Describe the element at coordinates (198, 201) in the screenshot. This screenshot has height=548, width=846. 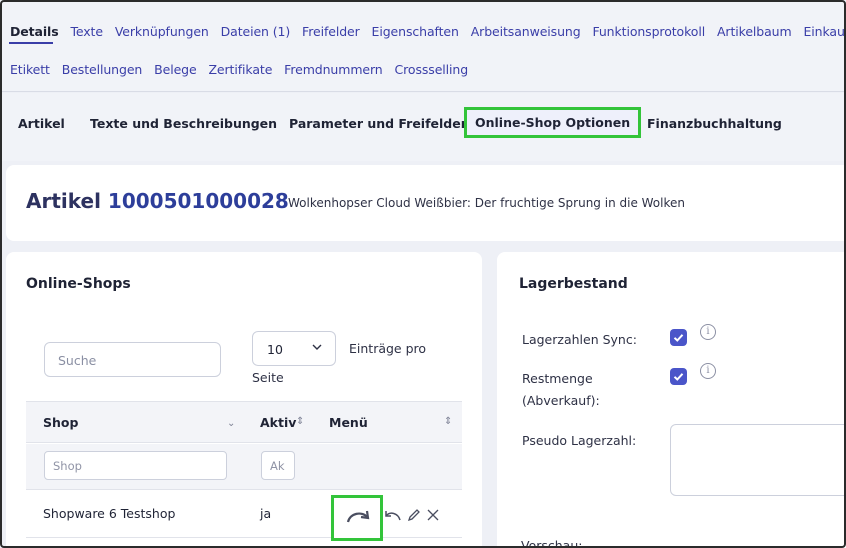
I see `article-number: 1000501000028` at that location.